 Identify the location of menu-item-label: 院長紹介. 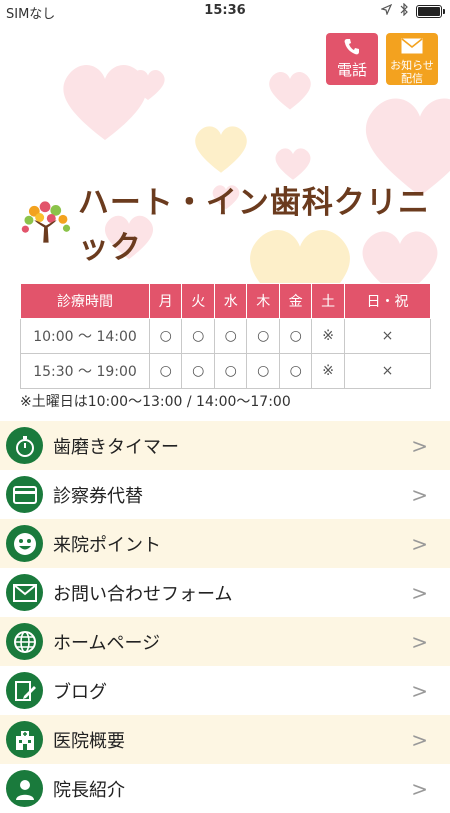
(89, 790).